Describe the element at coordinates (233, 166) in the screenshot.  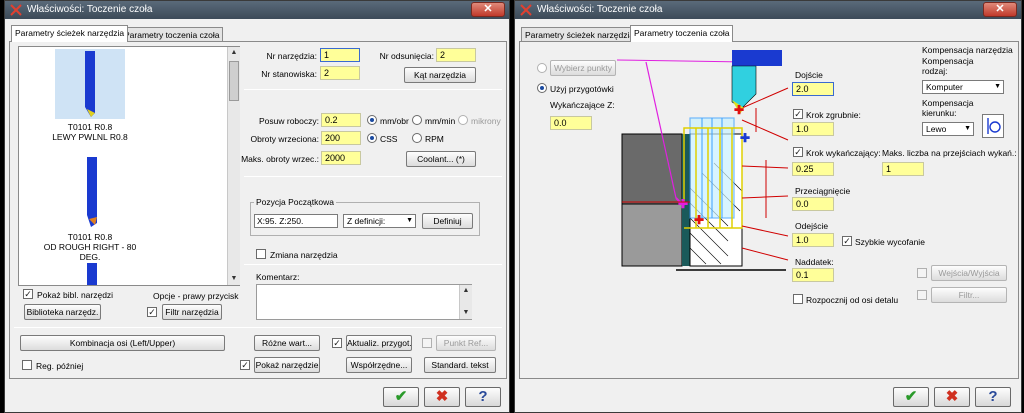
I see `tool-list-scrollbar: ▲ ▼` at that location.